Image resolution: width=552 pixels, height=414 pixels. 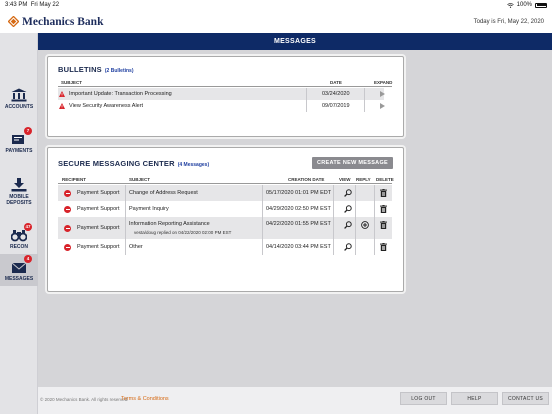 What do you see at coordinates (133, 163) in the screenshot?
I see `messaging-title: SECURE MESSAGING CENTER (4 Messages)` at bounding box center [133, 163].